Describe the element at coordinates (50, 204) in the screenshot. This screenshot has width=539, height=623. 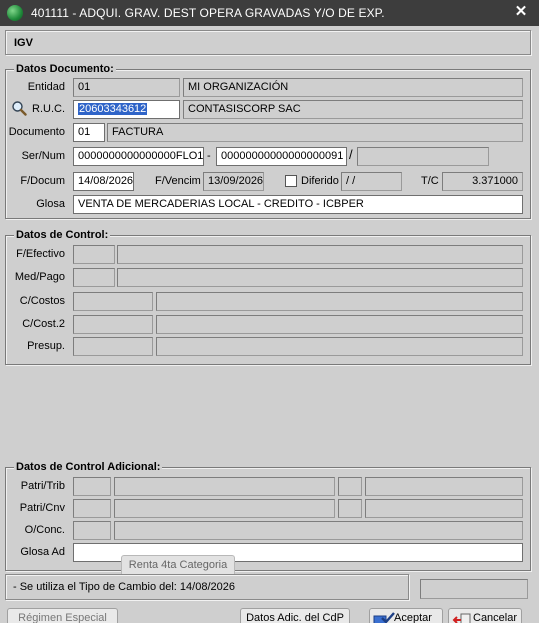
I see `glosa-label: Glosa` at that location.